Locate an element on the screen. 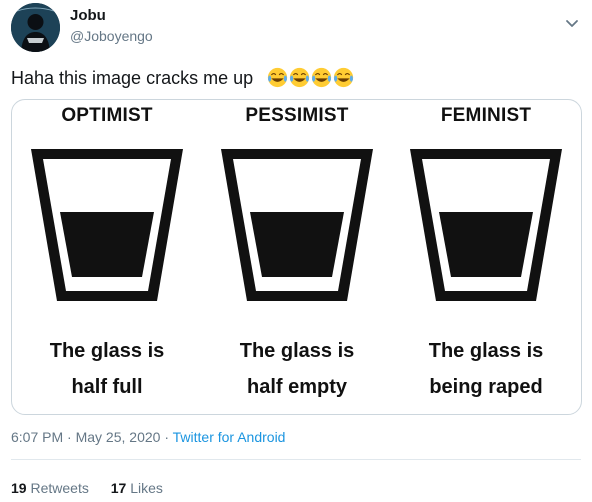 The width and height of the screenshot is (592, 502). likes-label: Likes is located at coordinates (146, 488).